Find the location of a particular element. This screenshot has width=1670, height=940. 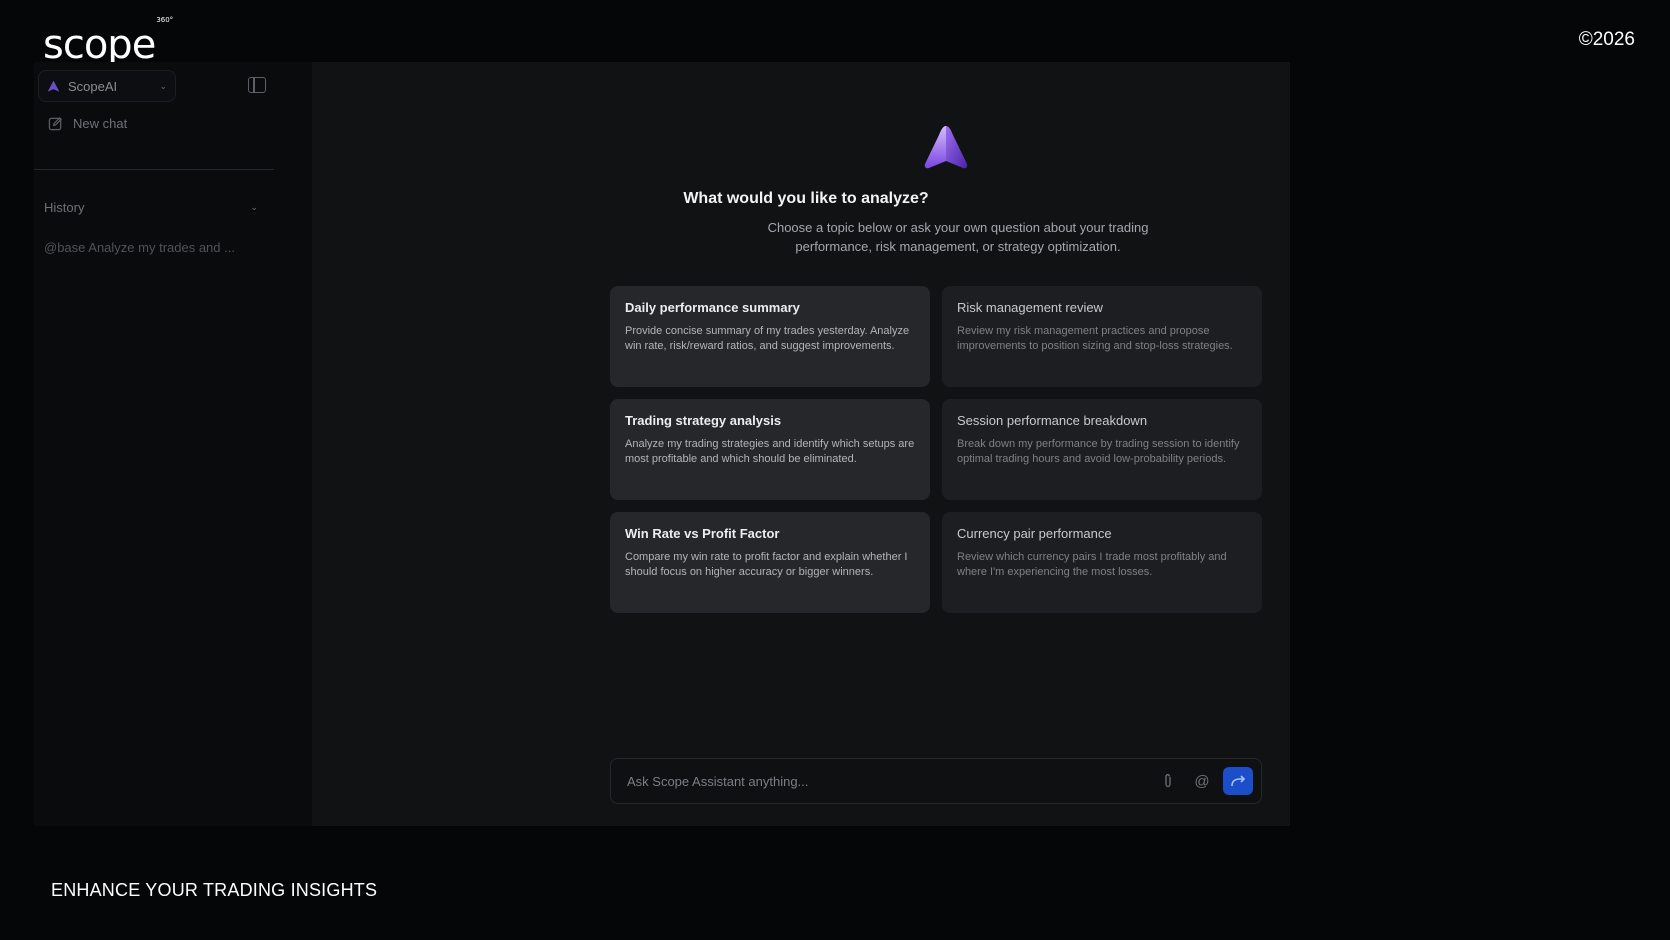

model-selector: ScopeAI ⌄ is located at coordinates (107, 86).